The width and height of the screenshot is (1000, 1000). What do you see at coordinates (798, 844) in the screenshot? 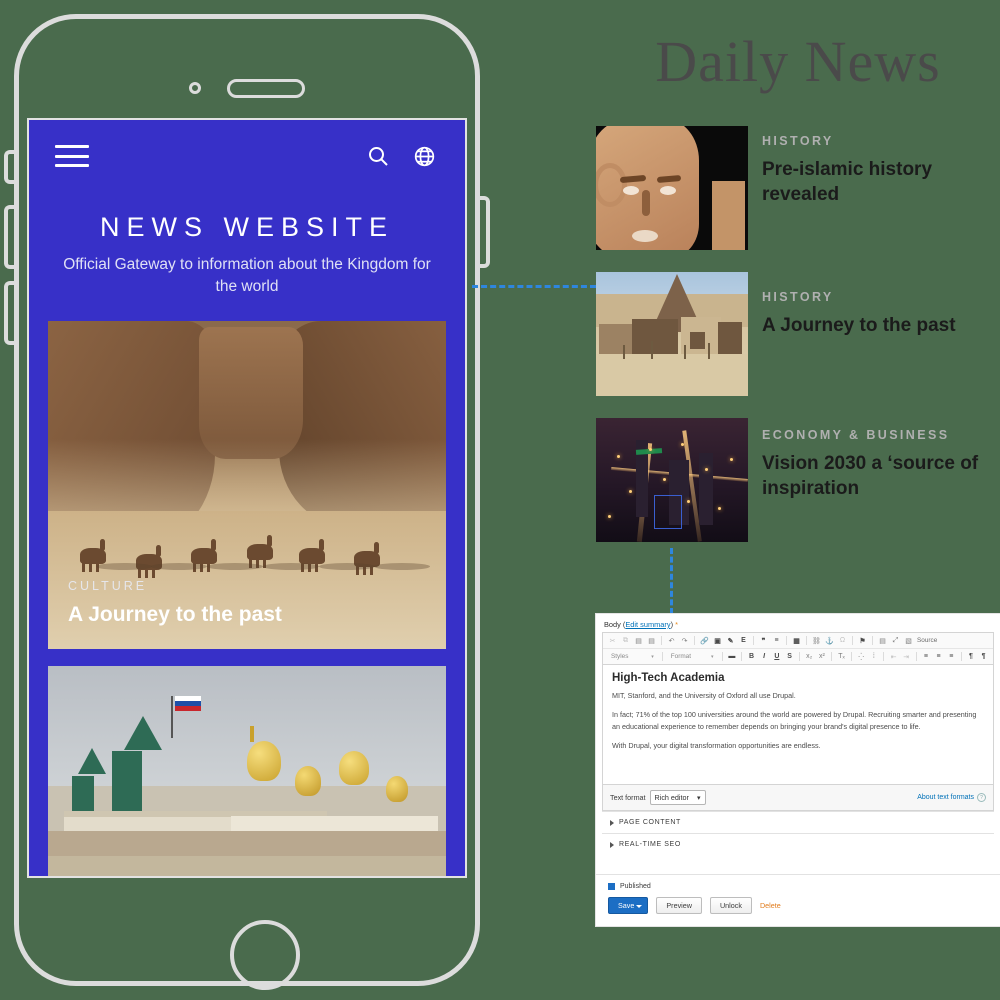
I see `section-real-time-seo: REAL-TIME SEO` at bounding box center [798, 844].